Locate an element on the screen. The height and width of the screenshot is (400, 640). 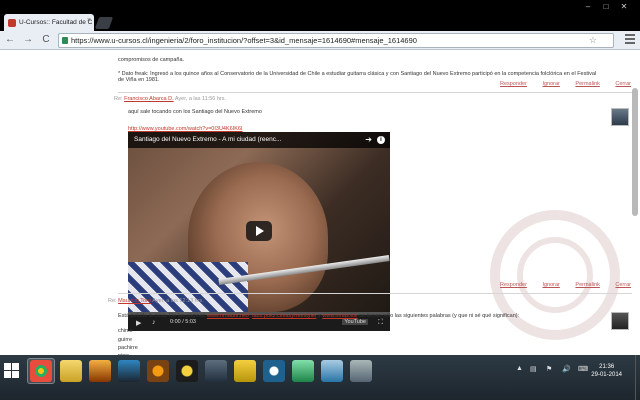
post-time: Ayer, a las 11:56 hrs. is located at coordinates (200, 99).